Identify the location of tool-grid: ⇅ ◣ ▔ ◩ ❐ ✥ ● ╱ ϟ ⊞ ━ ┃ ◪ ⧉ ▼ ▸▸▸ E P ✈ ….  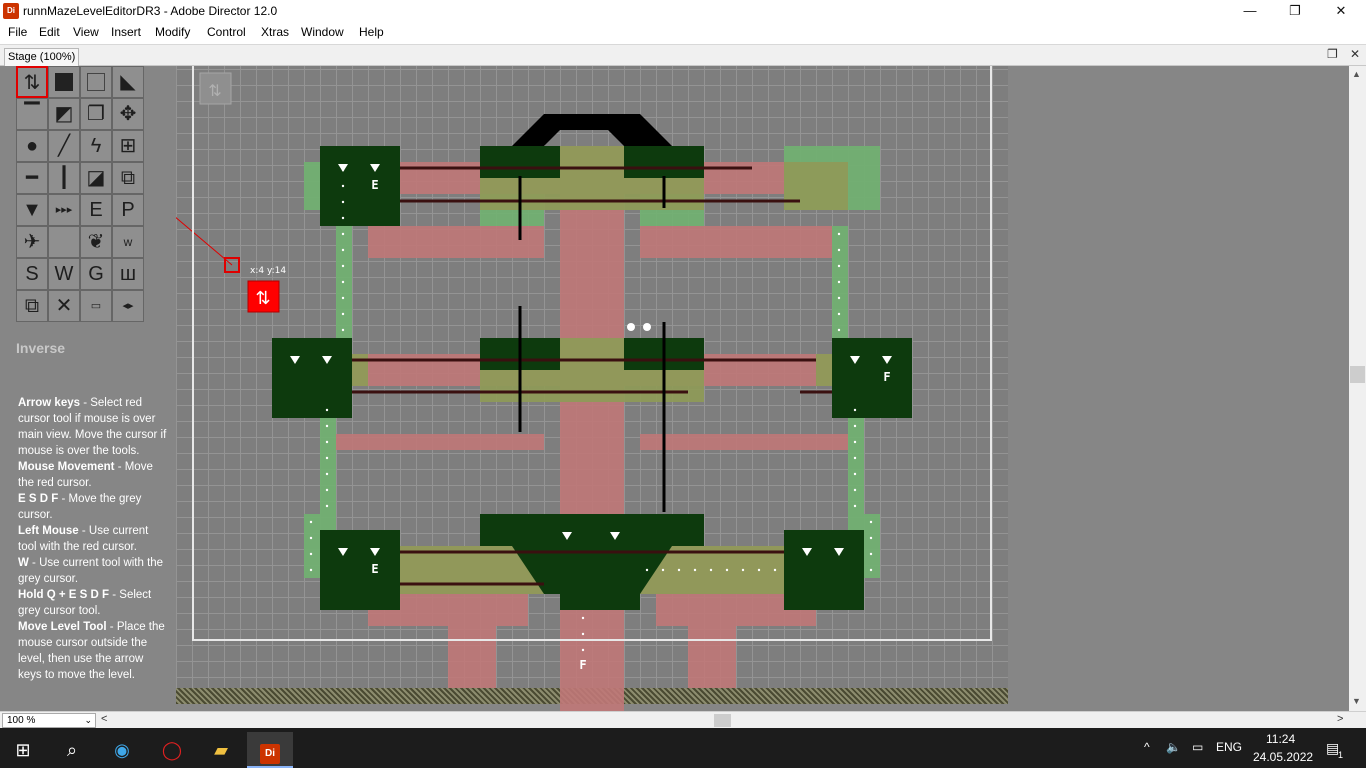
(80, 194).